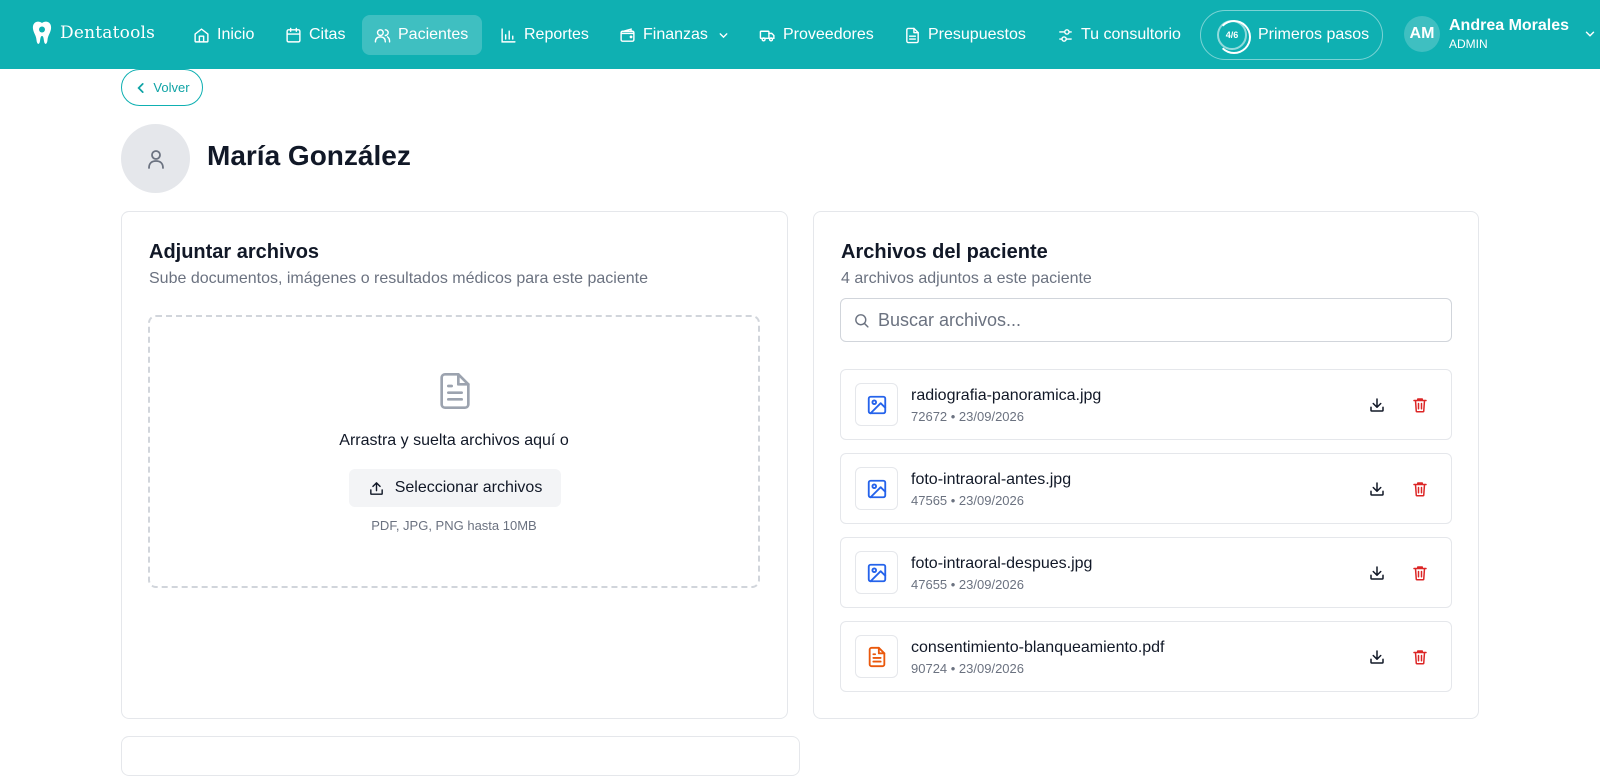 This screenshot has width=1600, height=776. I want to click on file-meta: 72672 • 23/09/2026, so click(967, 416).